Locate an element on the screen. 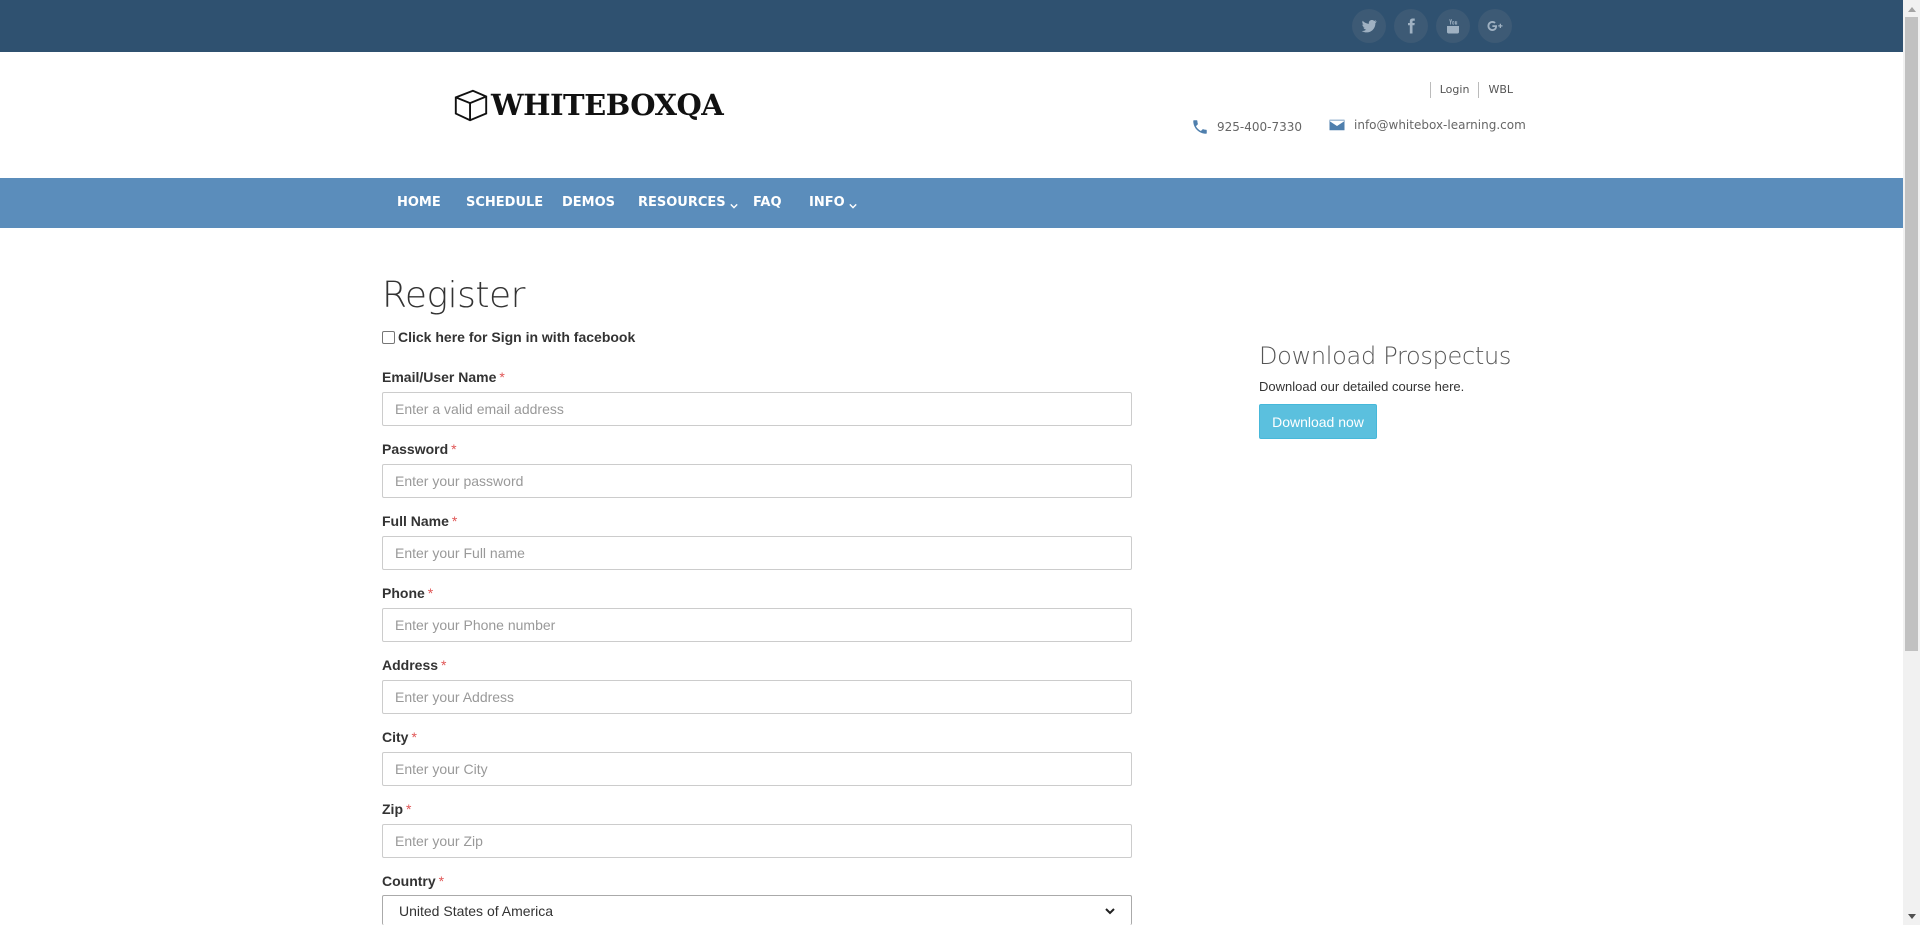  youtube-icon is located at coordinates (1453, 26).